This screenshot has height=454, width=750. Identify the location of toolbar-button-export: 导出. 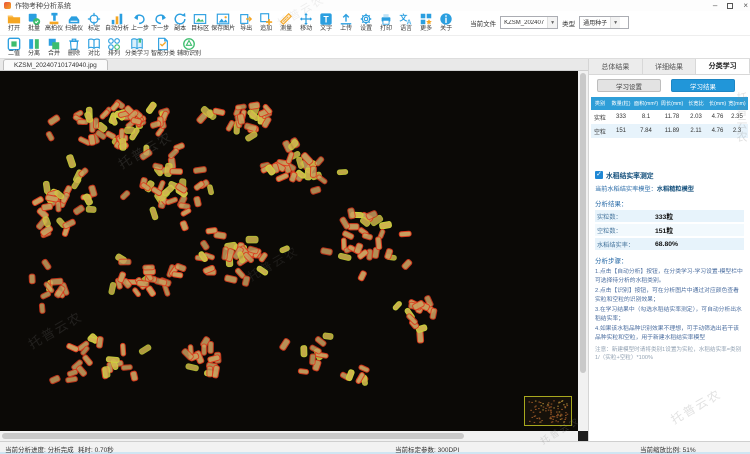
(246, 22).